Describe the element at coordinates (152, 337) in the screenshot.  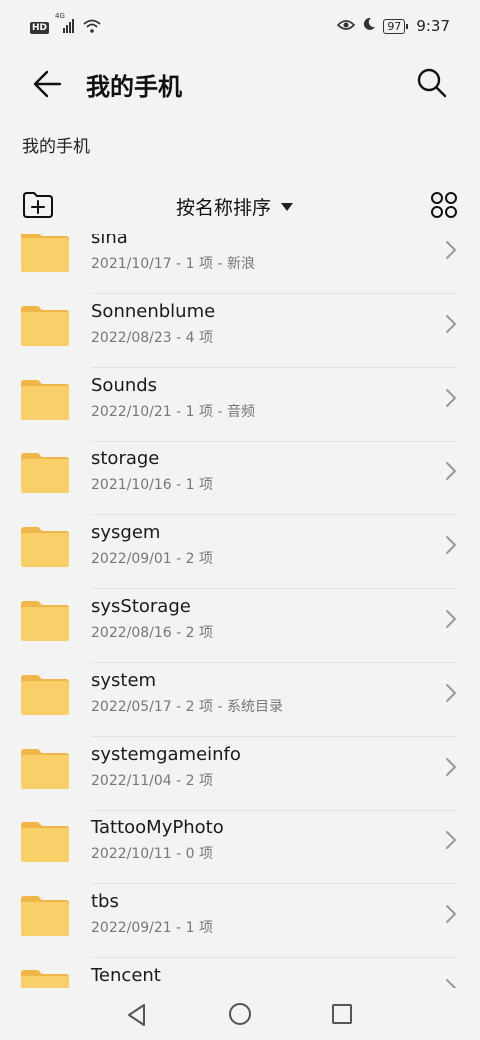
I see `file-meta: 2022/08/23 - 4 项` at that location.